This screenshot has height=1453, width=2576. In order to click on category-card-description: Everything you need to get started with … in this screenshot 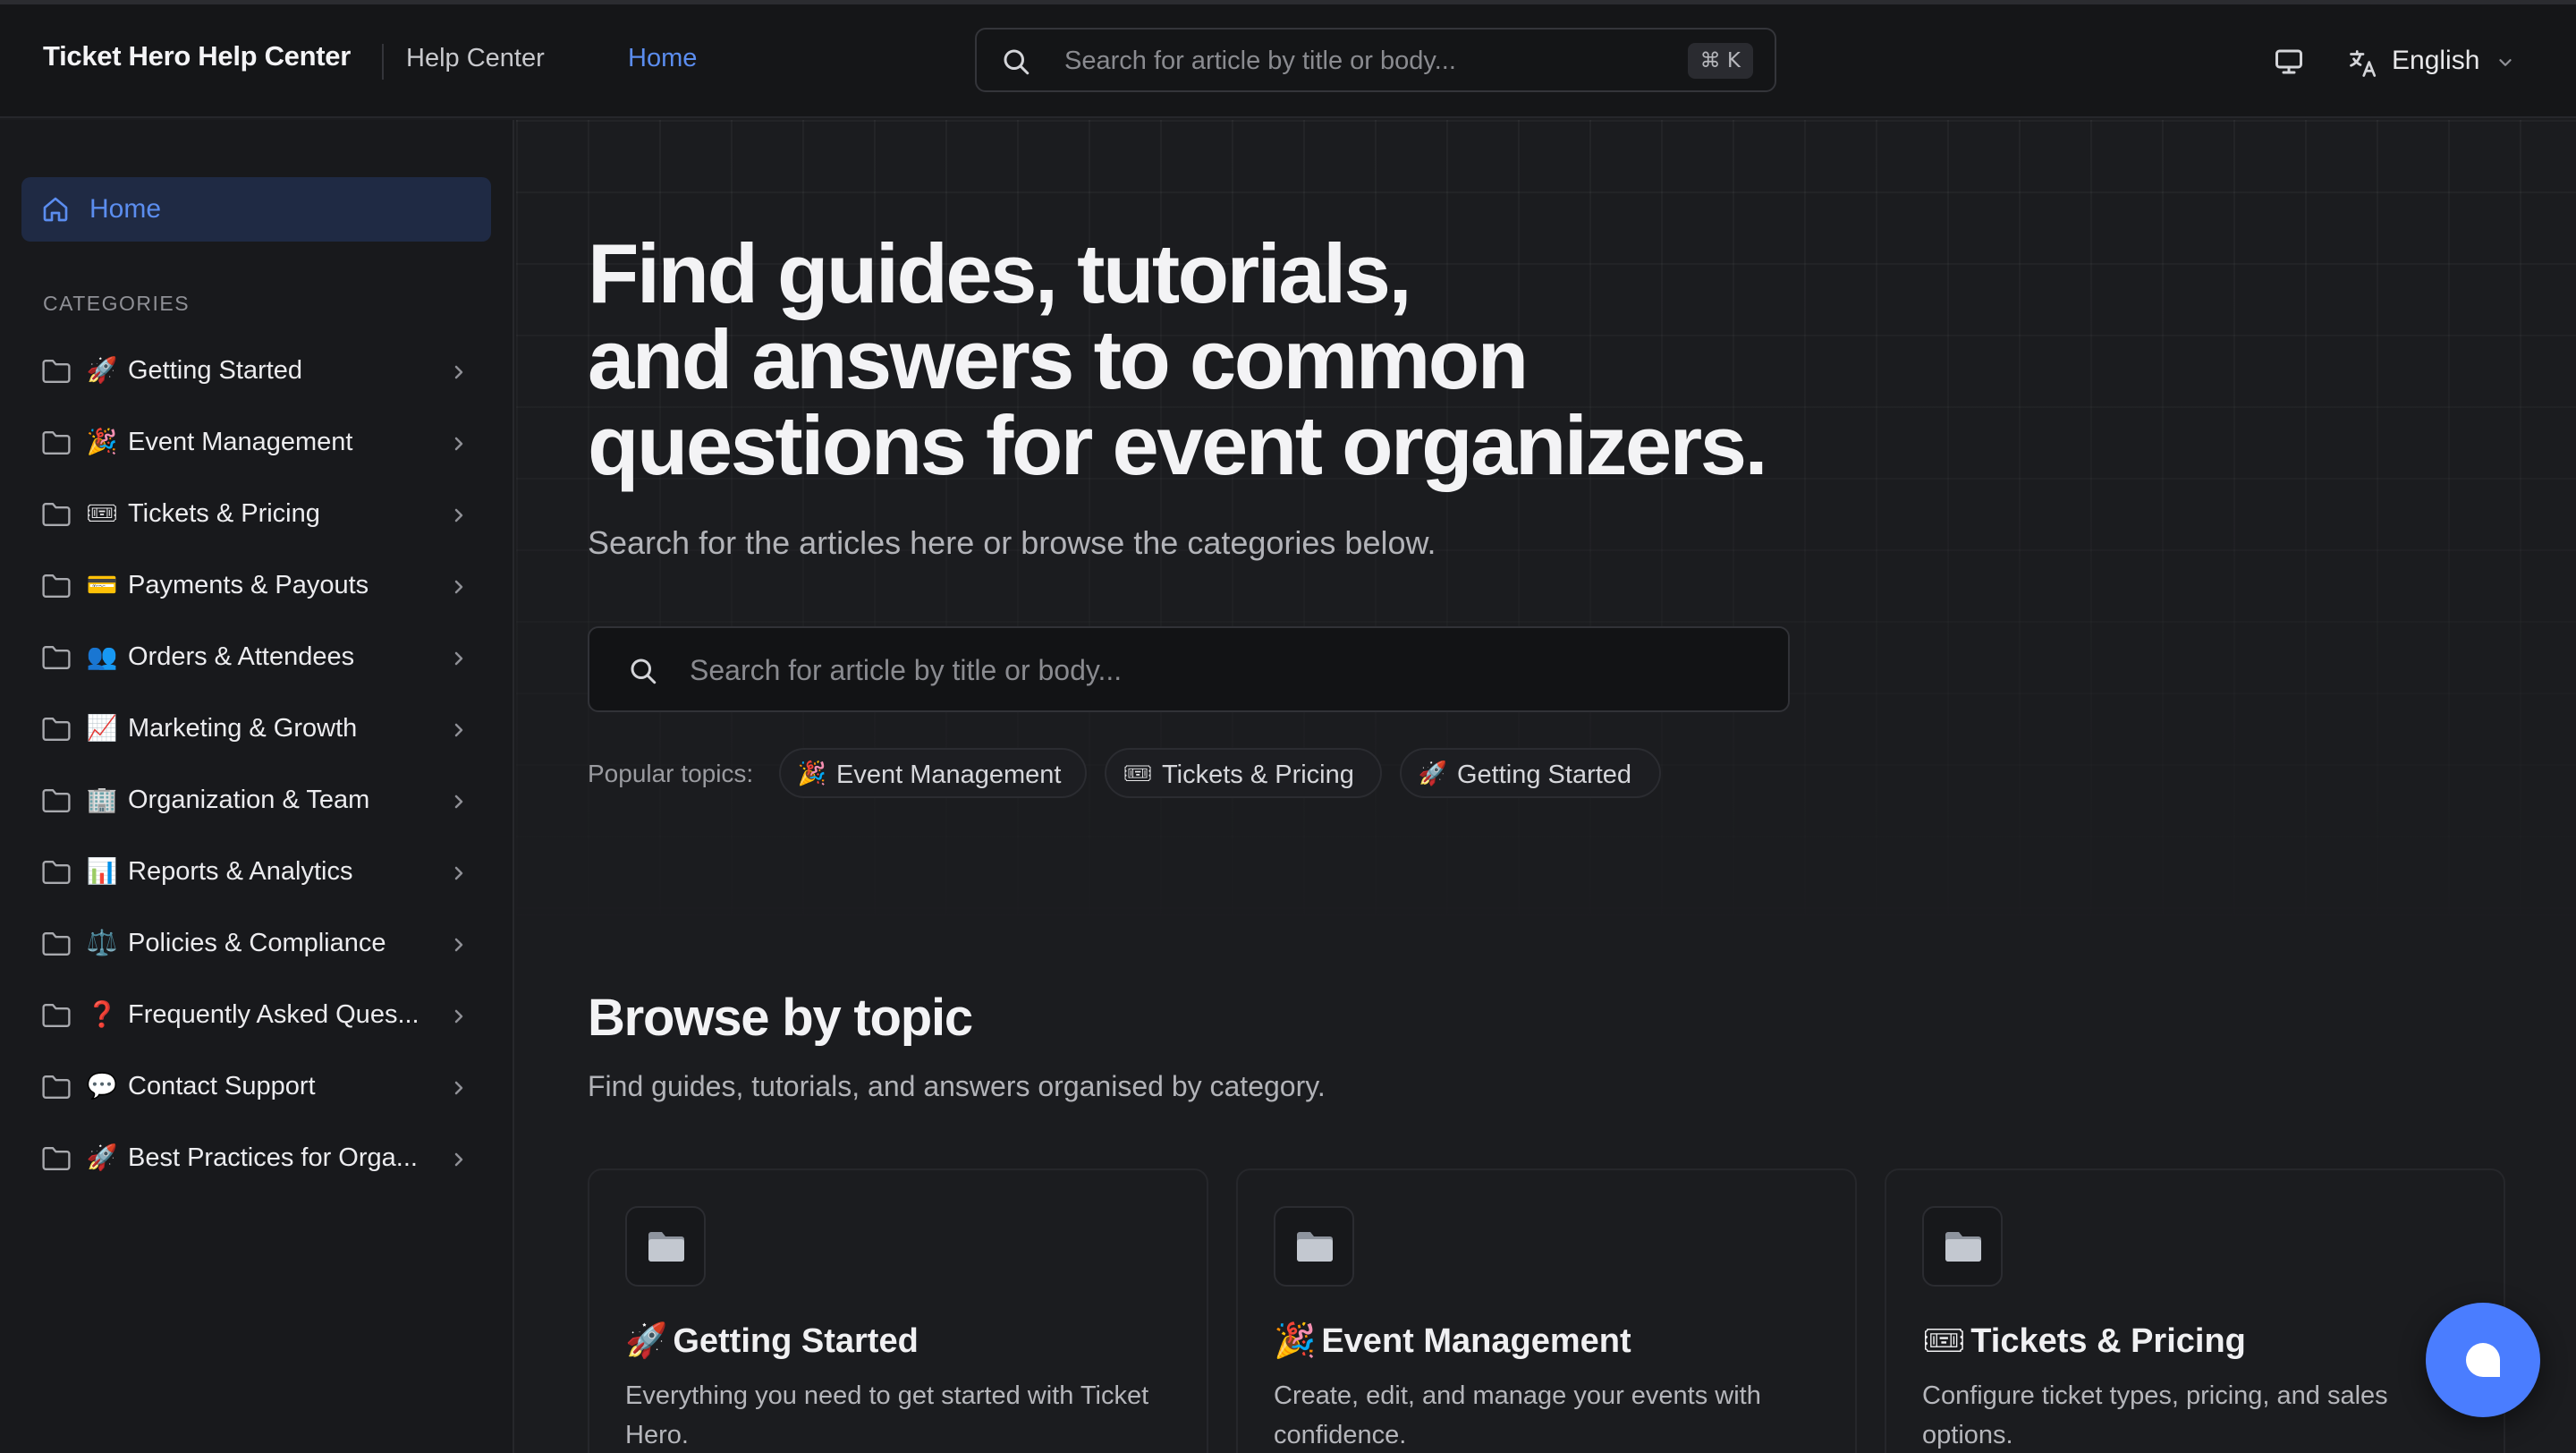, I will do `click(887, 1415)`.